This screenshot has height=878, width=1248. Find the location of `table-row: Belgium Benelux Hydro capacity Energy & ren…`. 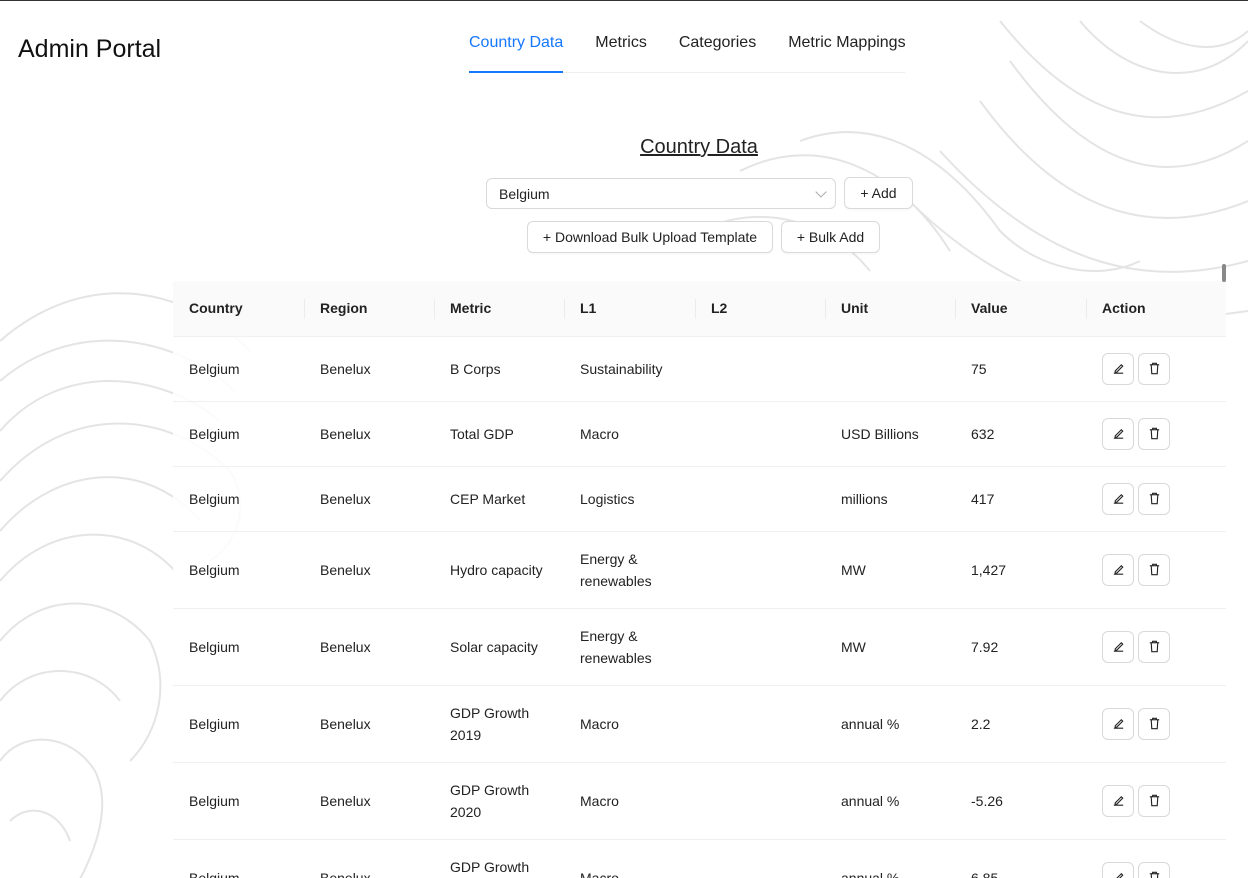

table-row: Belgium Benelux Hydro capacity Energy & ren… is located at coordinates (699, 570).